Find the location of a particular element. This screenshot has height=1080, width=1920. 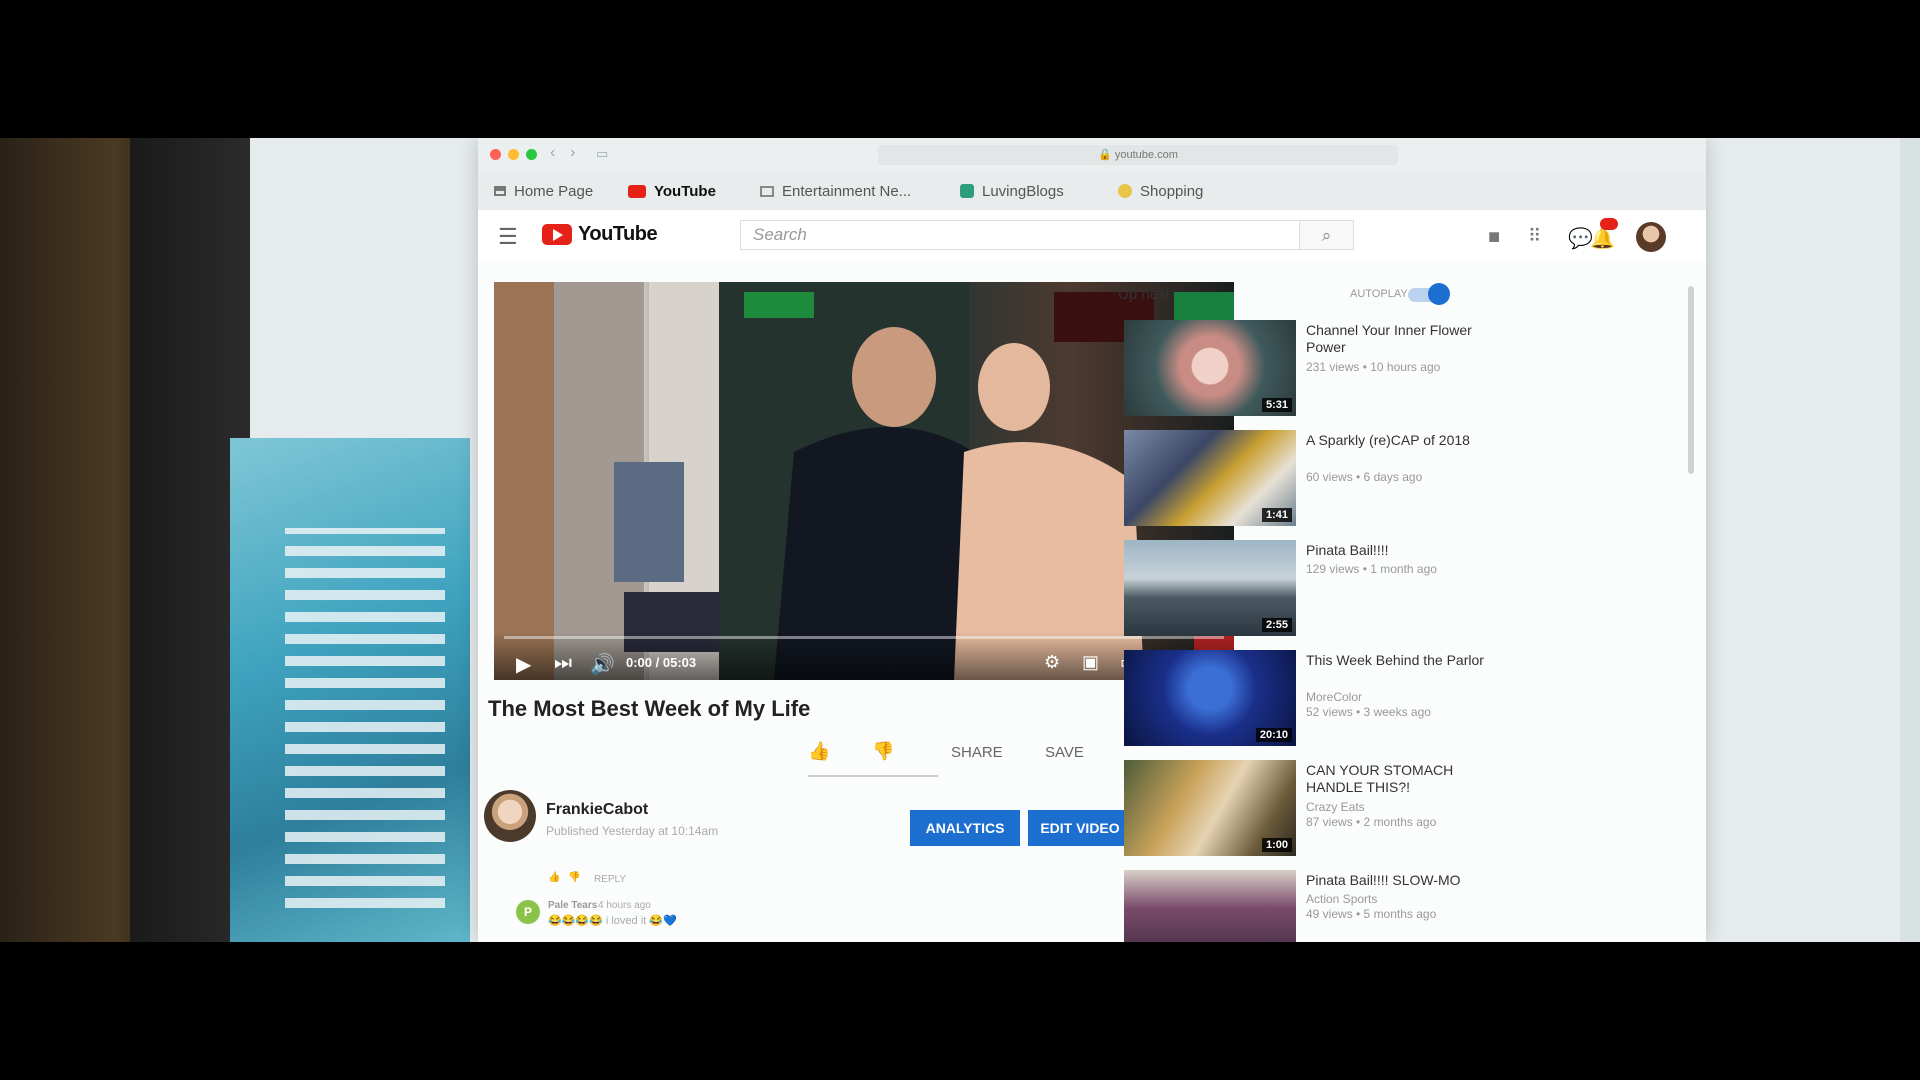

recommended-channel: Crazy Eats is located at coordinates (1335, 807).